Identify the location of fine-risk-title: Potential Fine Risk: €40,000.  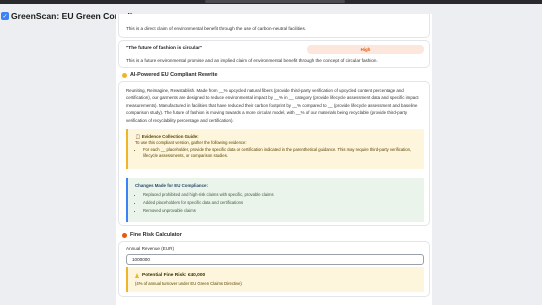
(170, 275).